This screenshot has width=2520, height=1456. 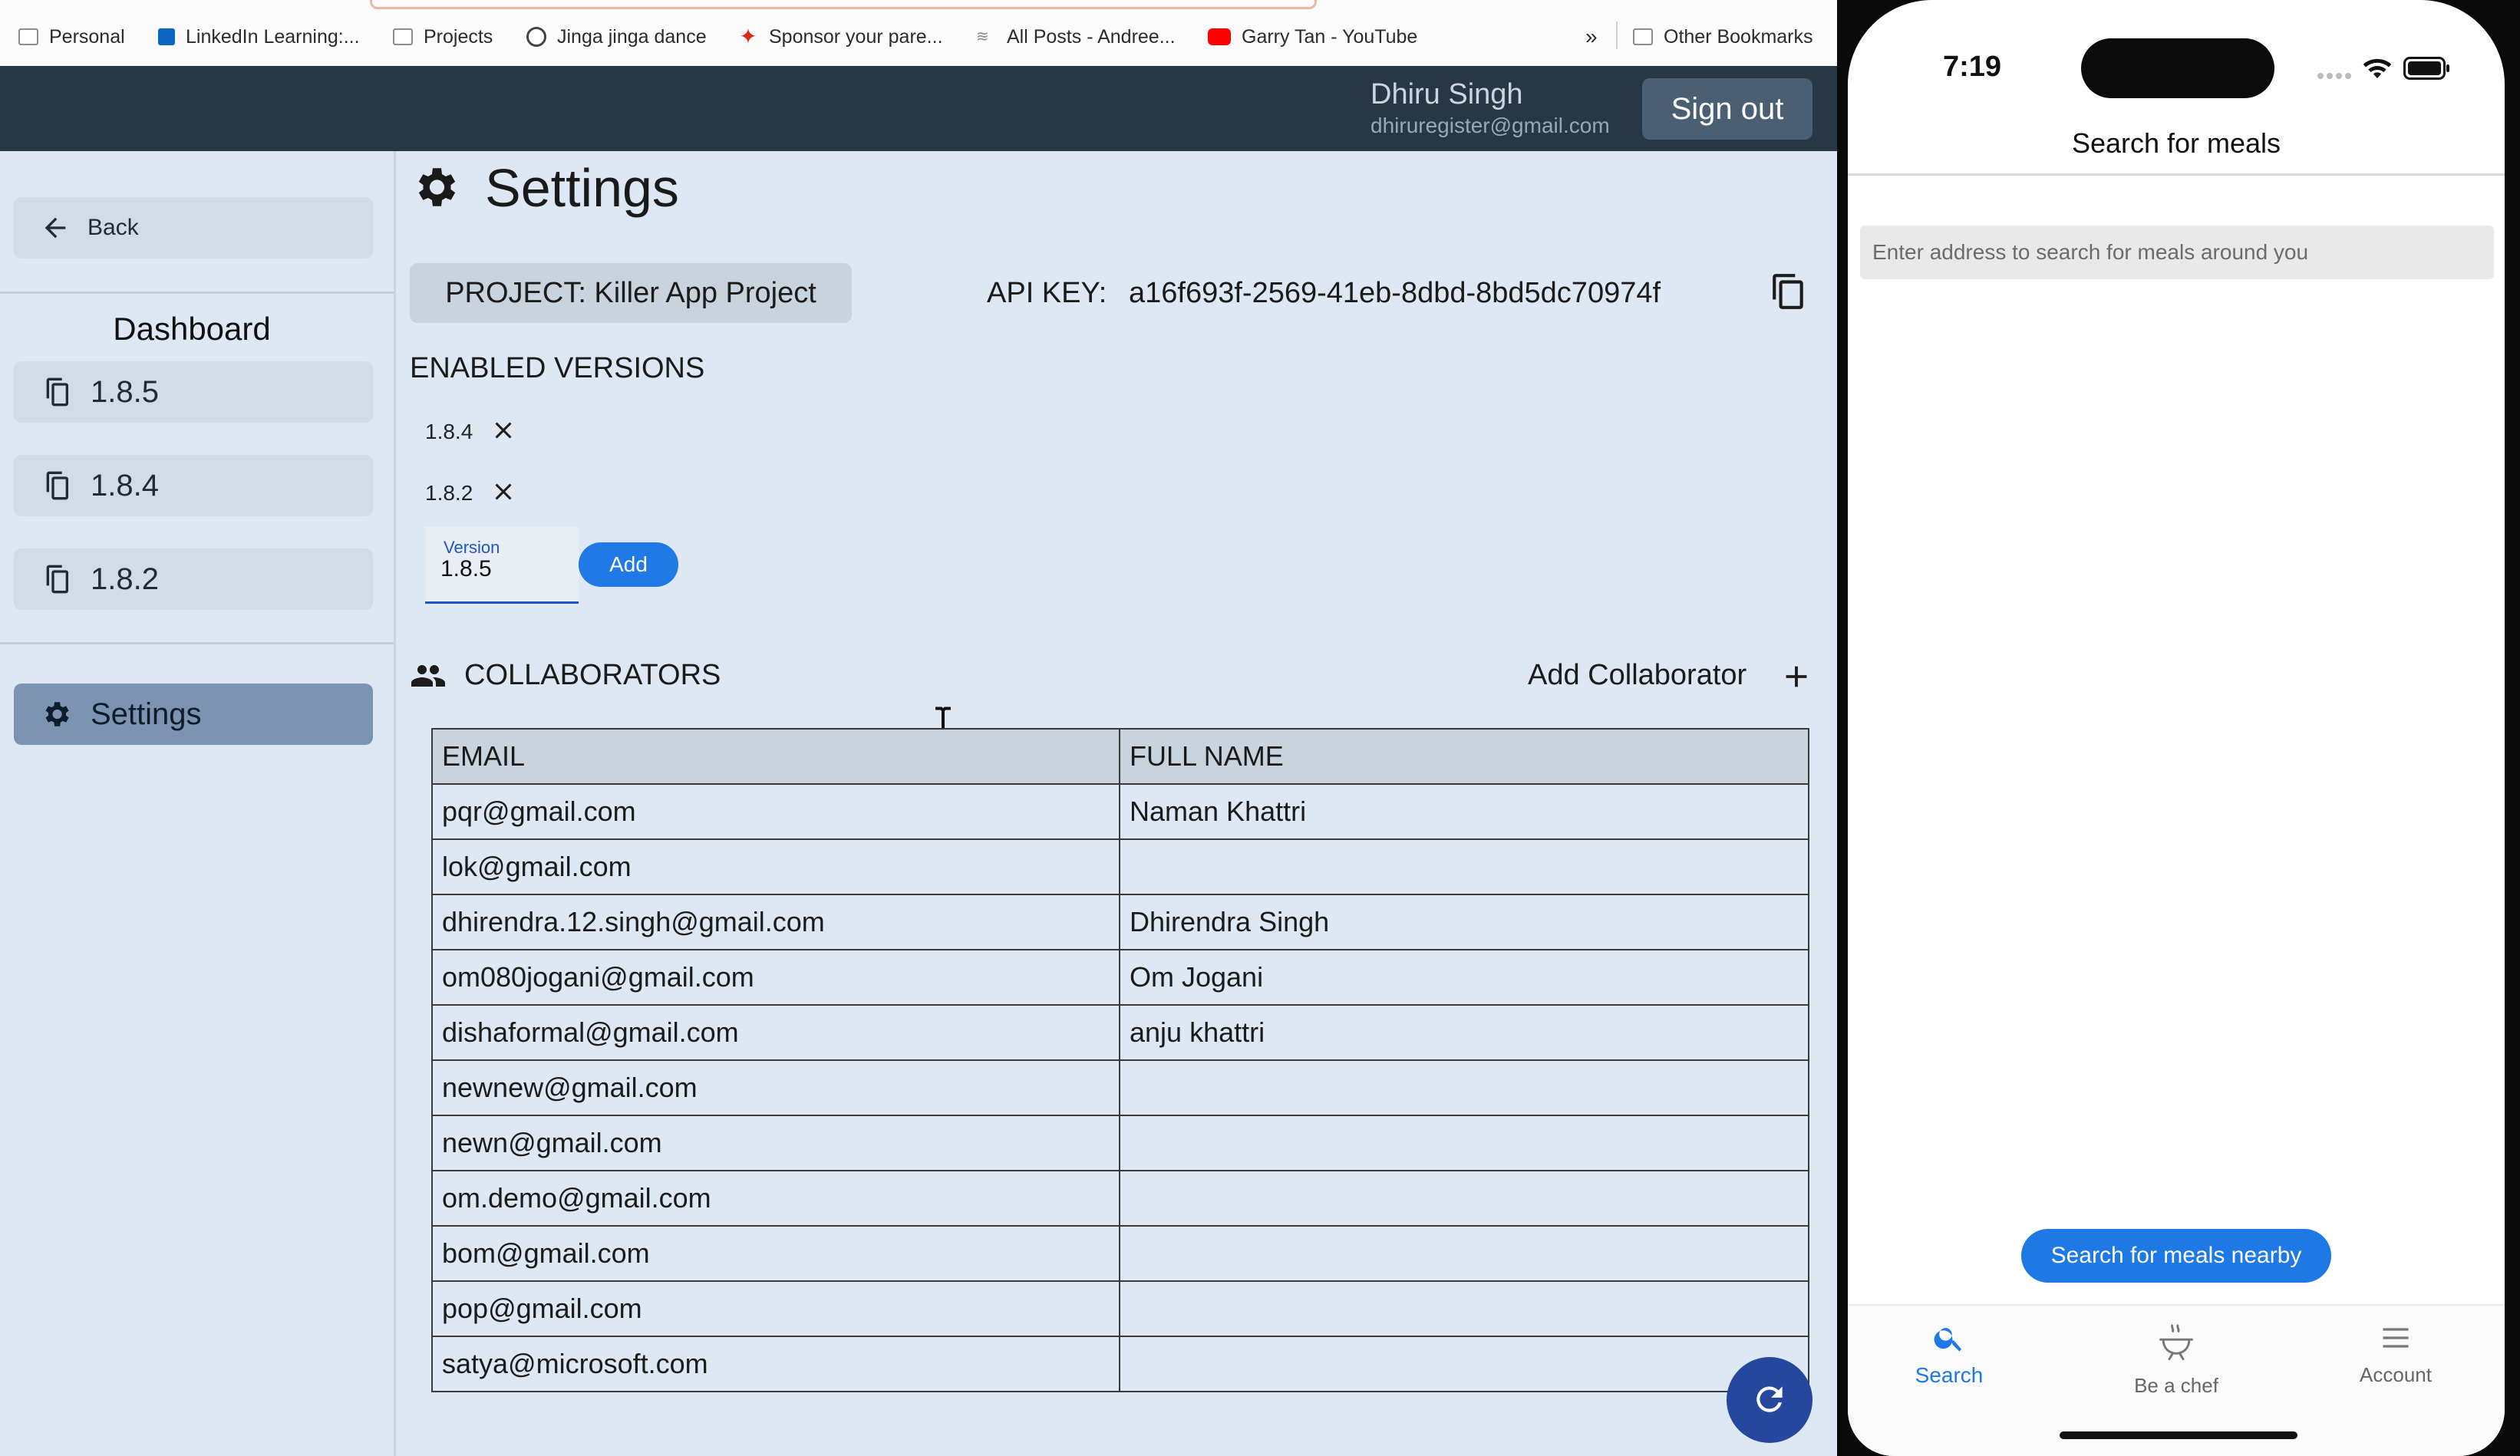 I want to click on version-field: Version, so click(x=502, y=565).